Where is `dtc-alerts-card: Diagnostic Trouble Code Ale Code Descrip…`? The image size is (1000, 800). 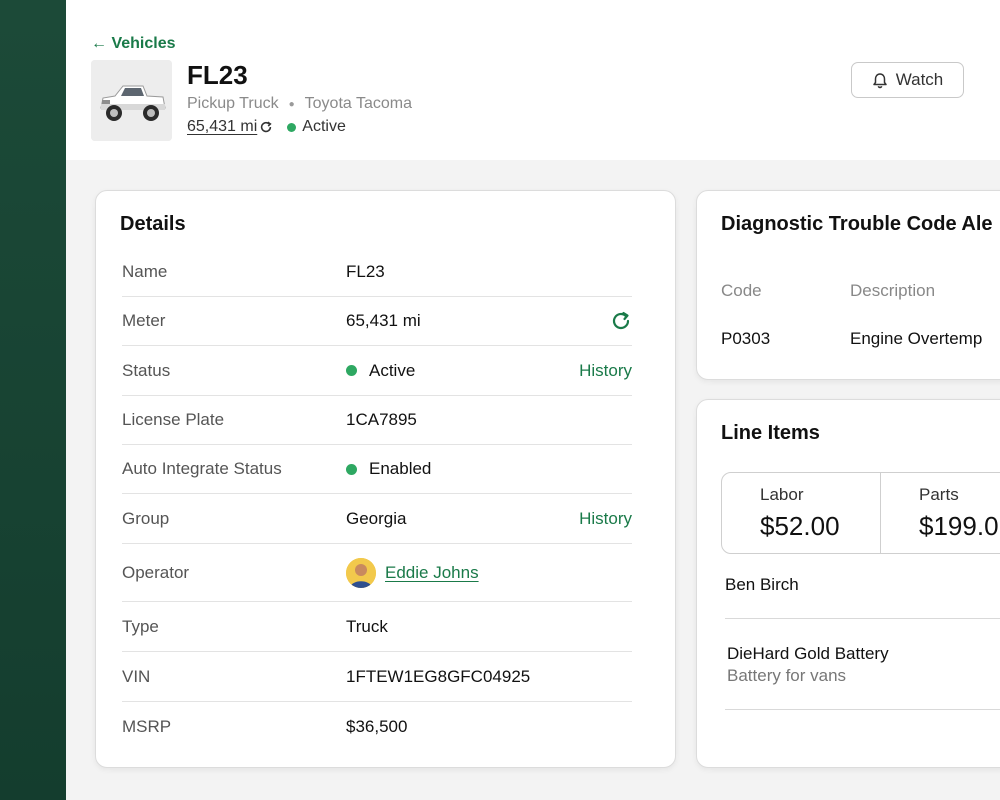
dtc-alerts-card: Diagnostic Trouble Code Ale Code Descrip… is located at coordinates (848, 285).